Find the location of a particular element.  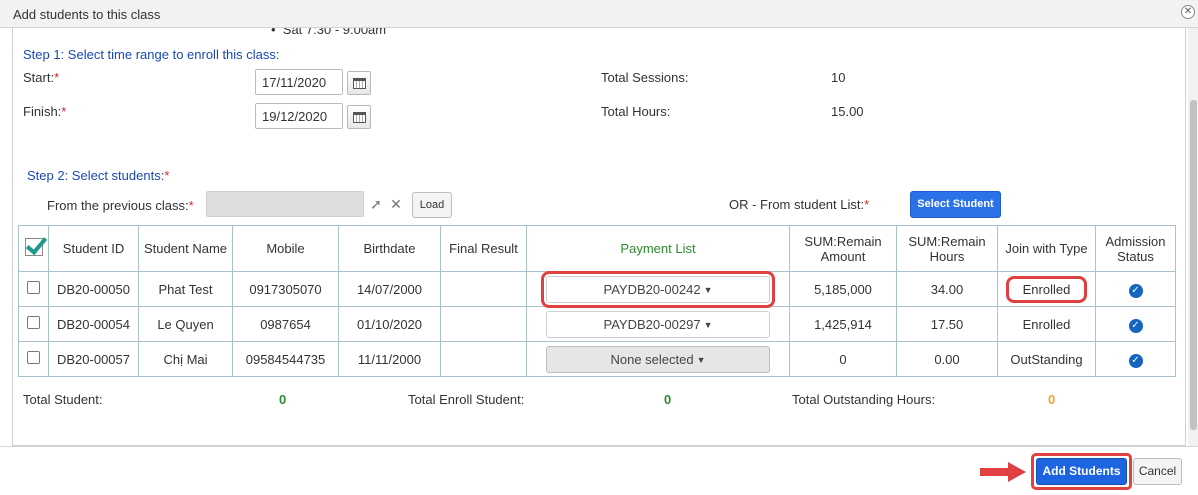

start-calendar-button is located at coordinates (359, 83).